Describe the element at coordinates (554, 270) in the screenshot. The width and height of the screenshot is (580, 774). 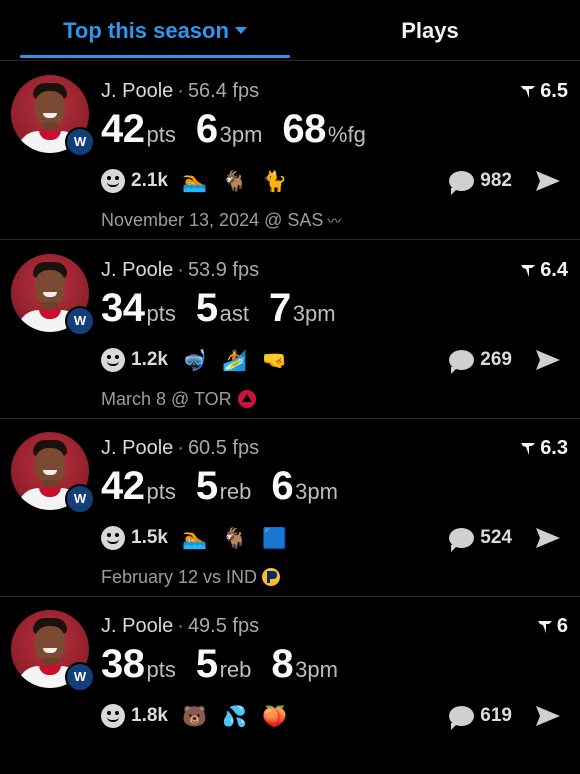
I see `rating-value: 6.4` at that location.